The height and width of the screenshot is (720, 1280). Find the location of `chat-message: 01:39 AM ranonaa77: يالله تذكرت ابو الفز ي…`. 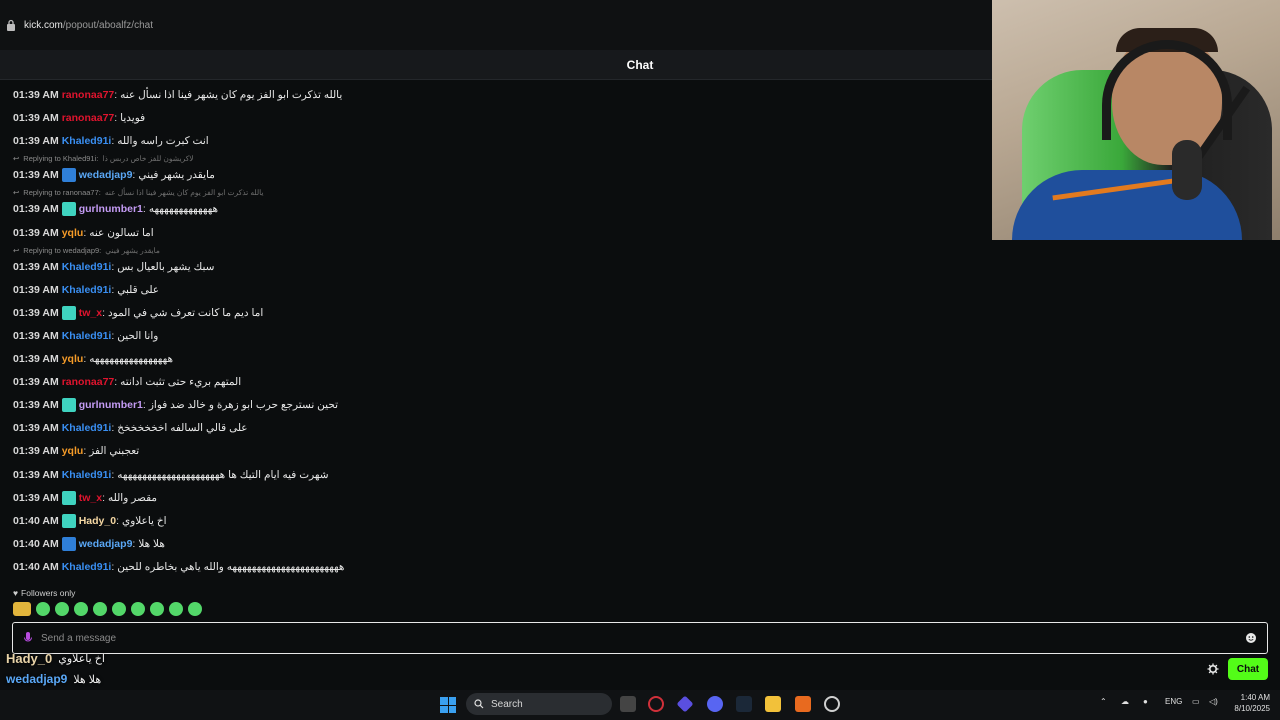

chat-message: 01:39 AM ranonaa77: يالله تذكرت ابو الفز ي… is located at coordinates (177, 95).